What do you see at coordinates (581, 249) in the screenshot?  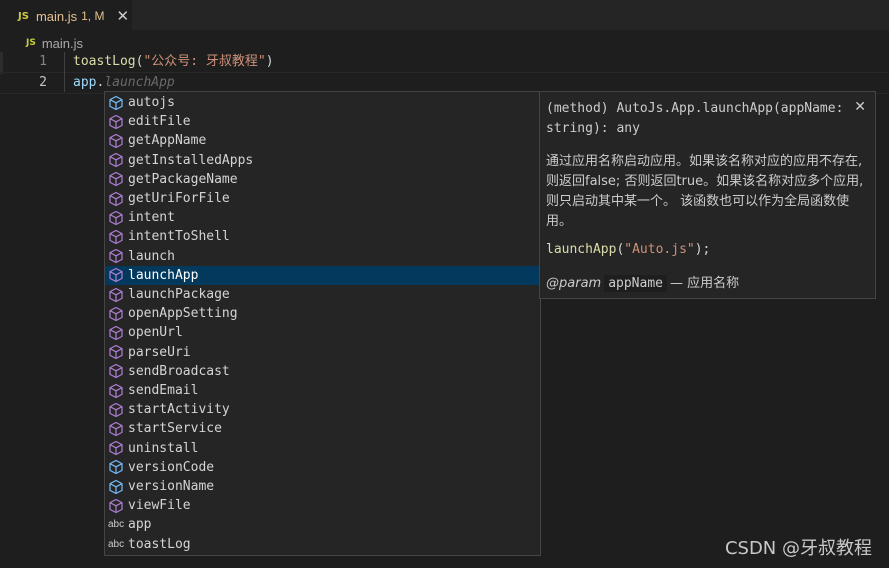 I see `example-function: launchApp` at bounding box center [581, 249].